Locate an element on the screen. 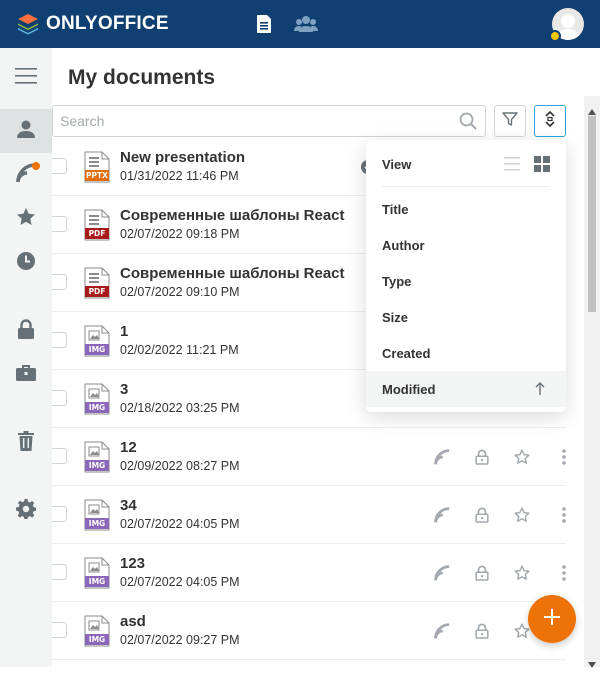  file-date: 02/02/2022 11:21 PM is located at coordinates (179, 350).